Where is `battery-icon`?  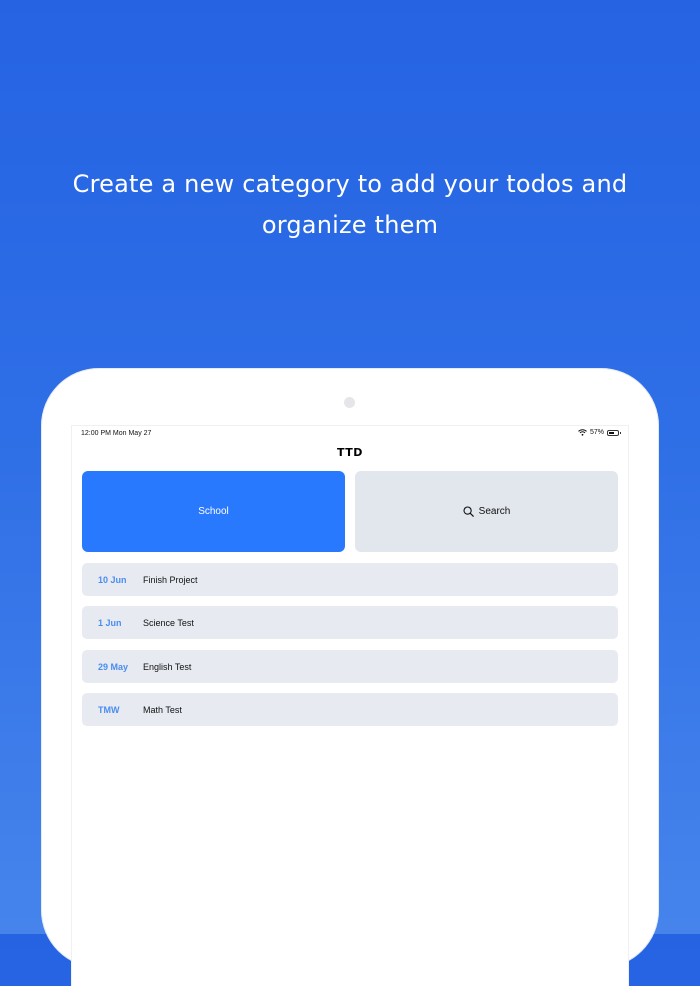
battery-icon is located at coordinates (614, 432).